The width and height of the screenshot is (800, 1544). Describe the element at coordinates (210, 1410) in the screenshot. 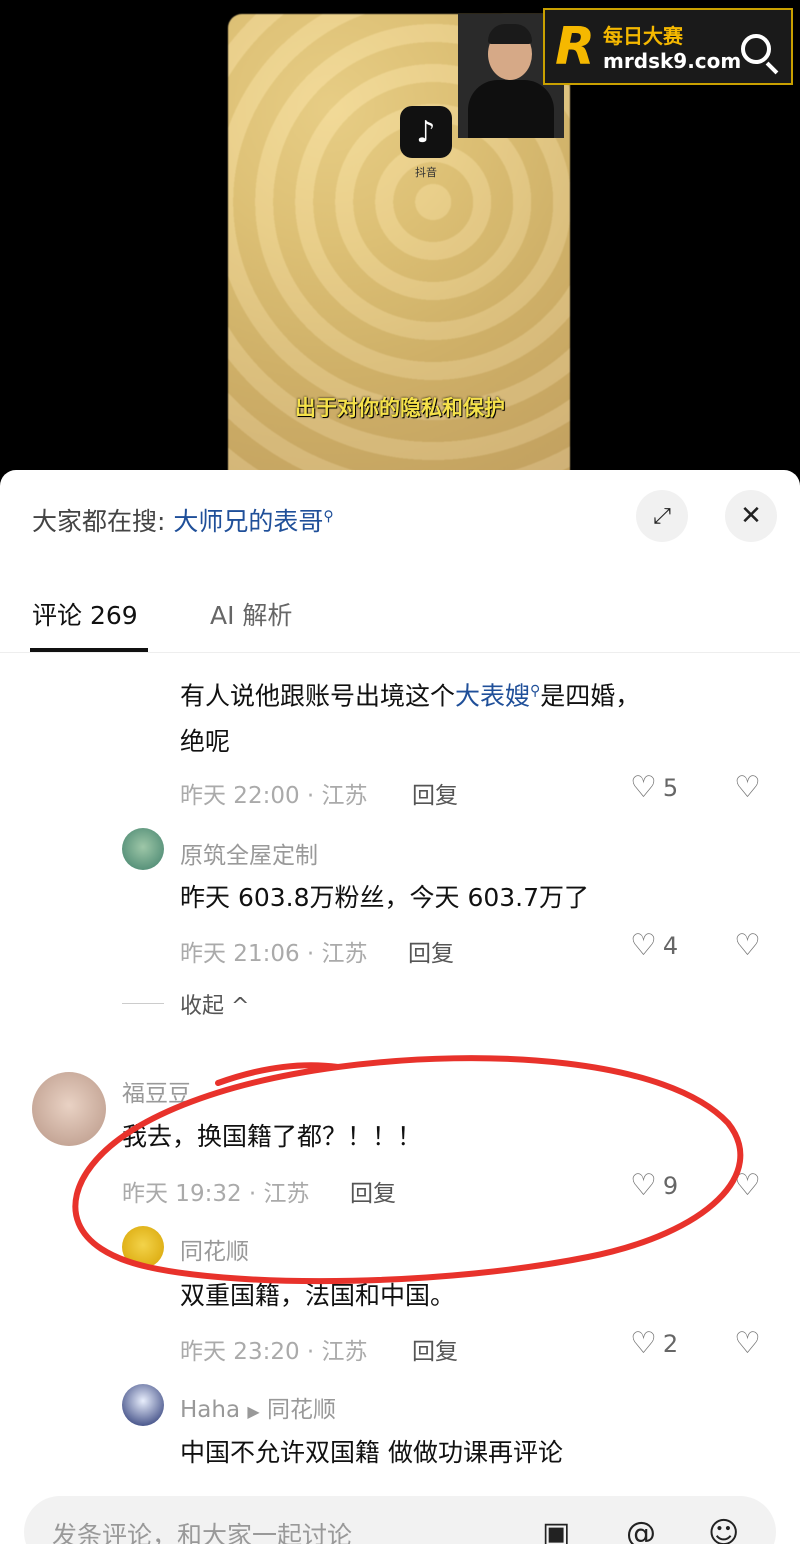

I see `comment-username: Haha` at that location.